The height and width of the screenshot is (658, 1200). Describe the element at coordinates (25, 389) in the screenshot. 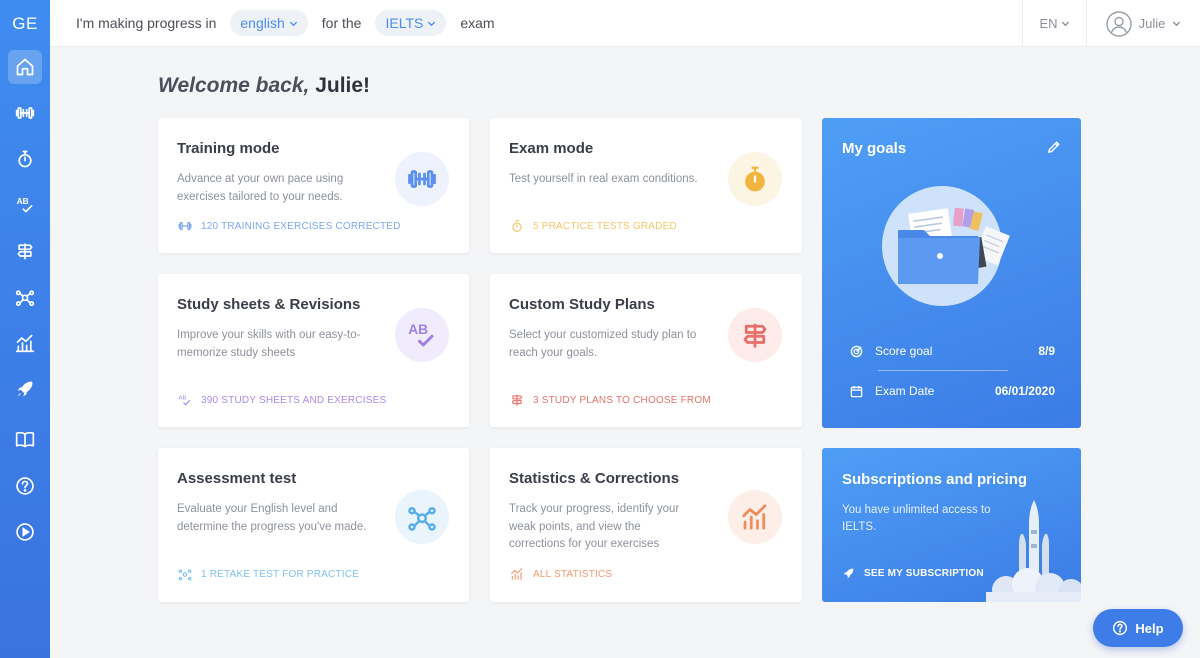

I see `sidebar-item-subscription` at that location.